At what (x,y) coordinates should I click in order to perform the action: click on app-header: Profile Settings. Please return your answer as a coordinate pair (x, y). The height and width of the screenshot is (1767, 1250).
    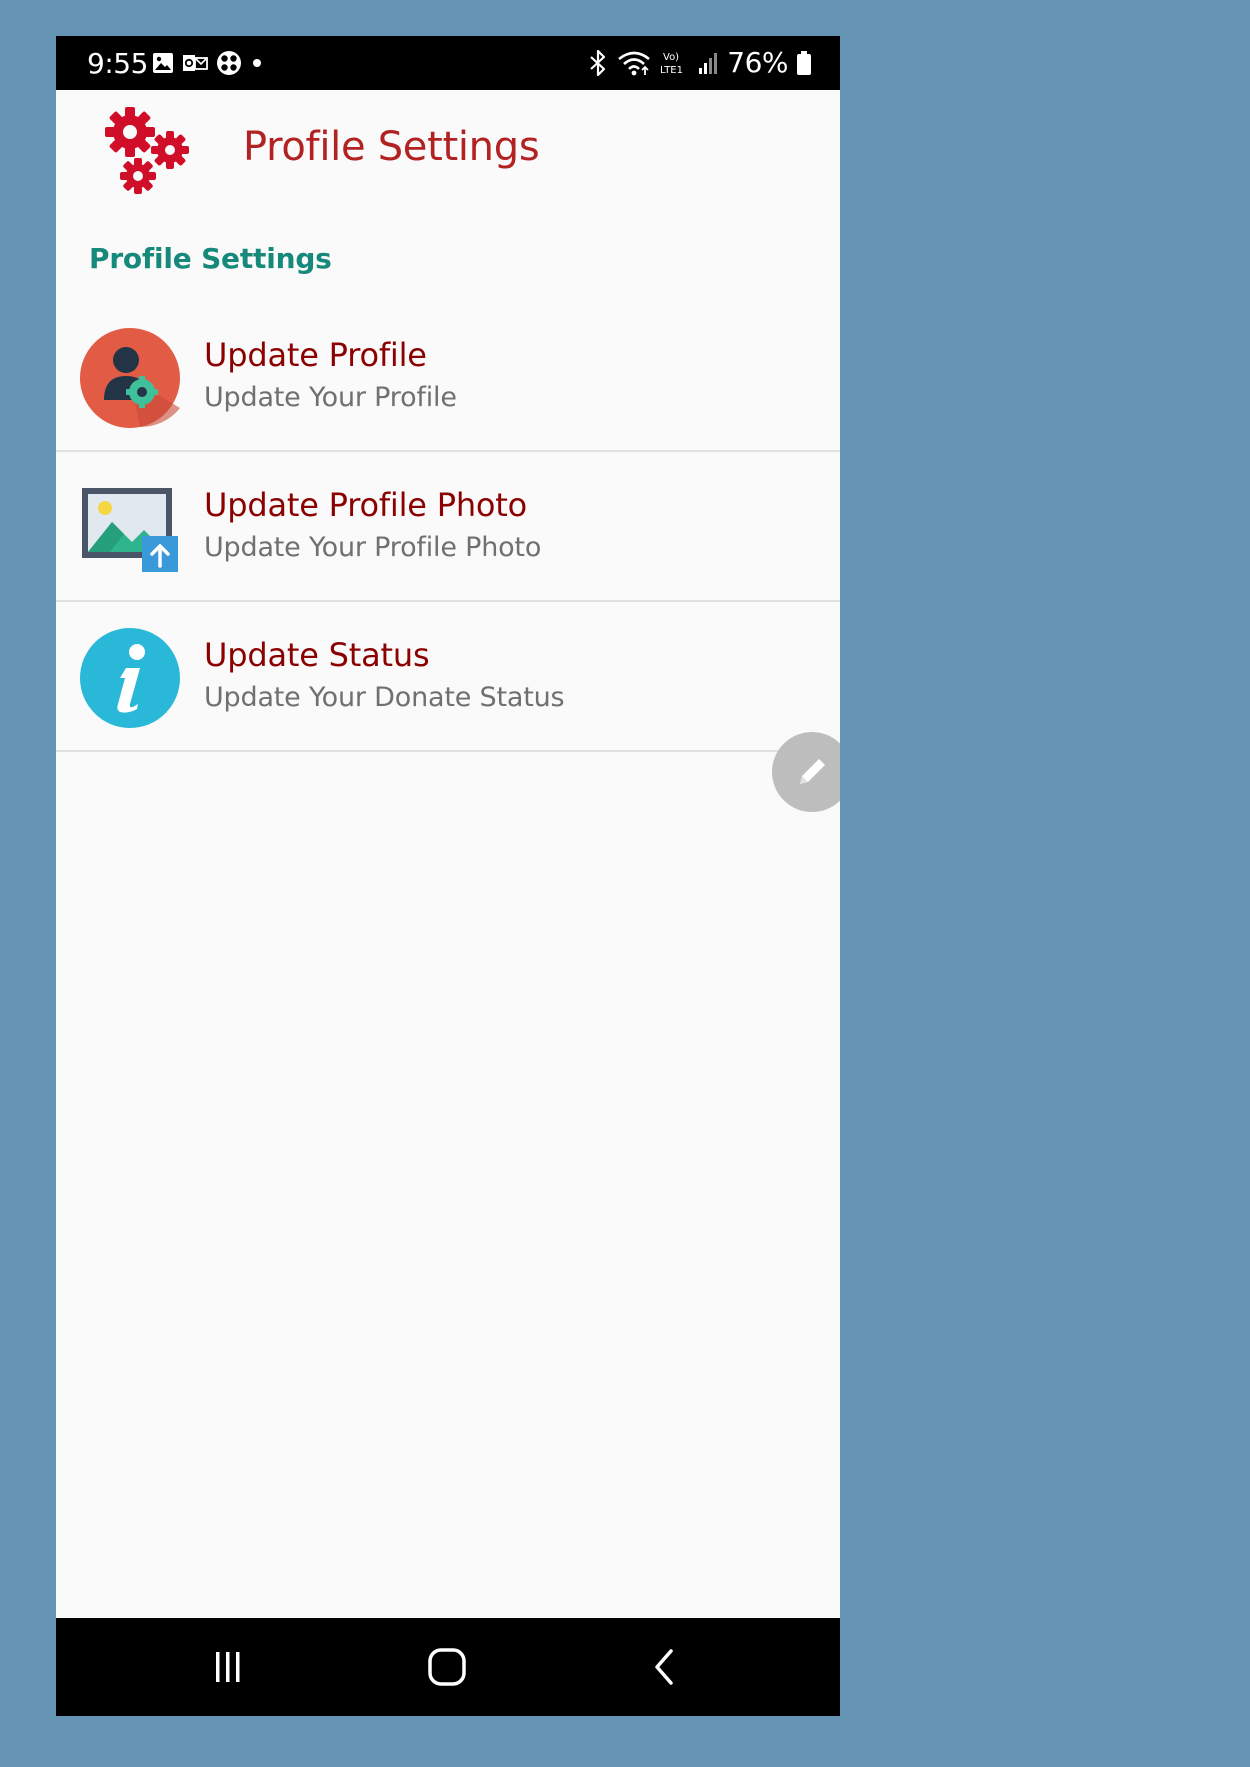
    Looking at the image, I should click on (448, 150).